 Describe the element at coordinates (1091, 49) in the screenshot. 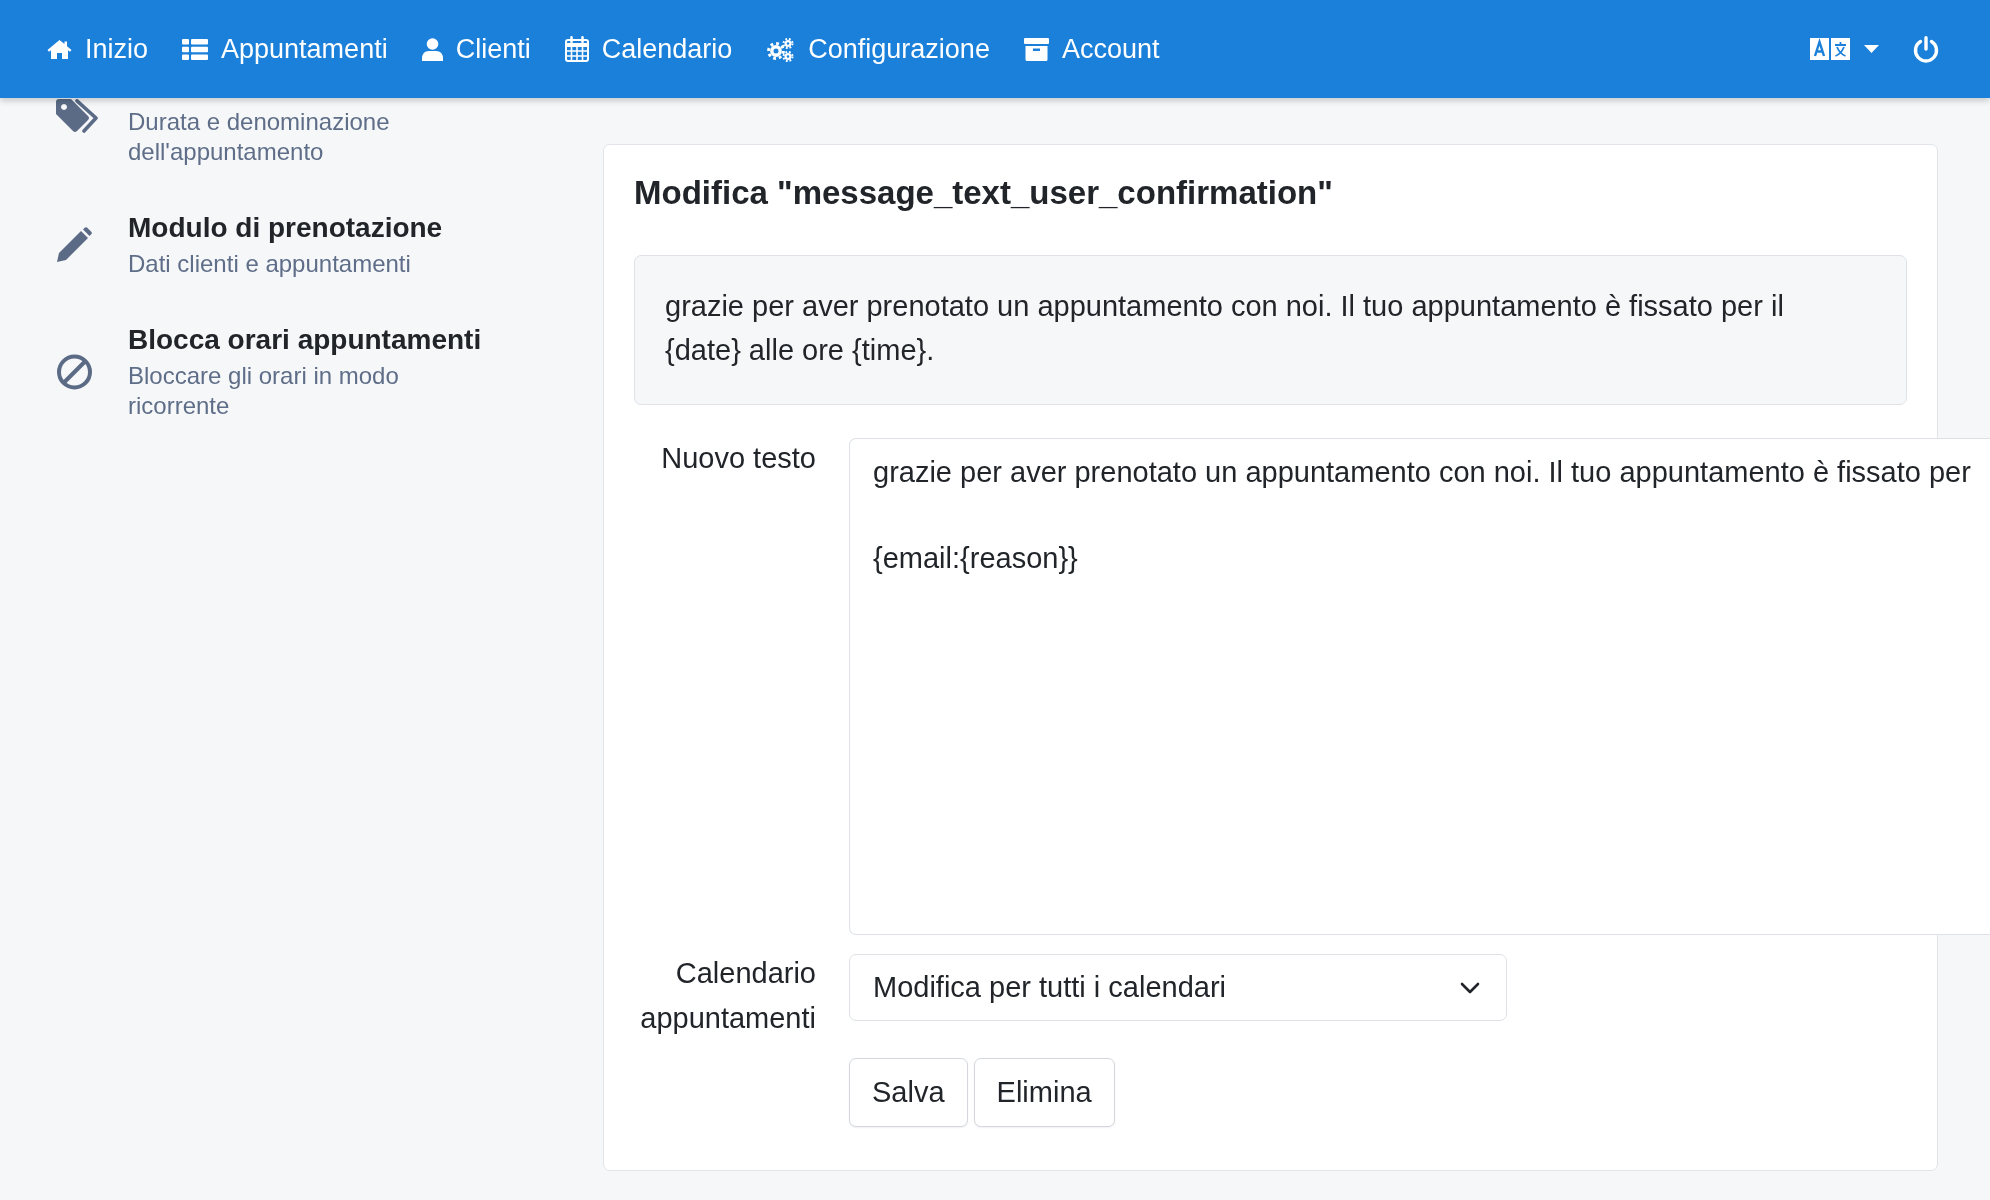

I see `nav-link: Account` at that location.